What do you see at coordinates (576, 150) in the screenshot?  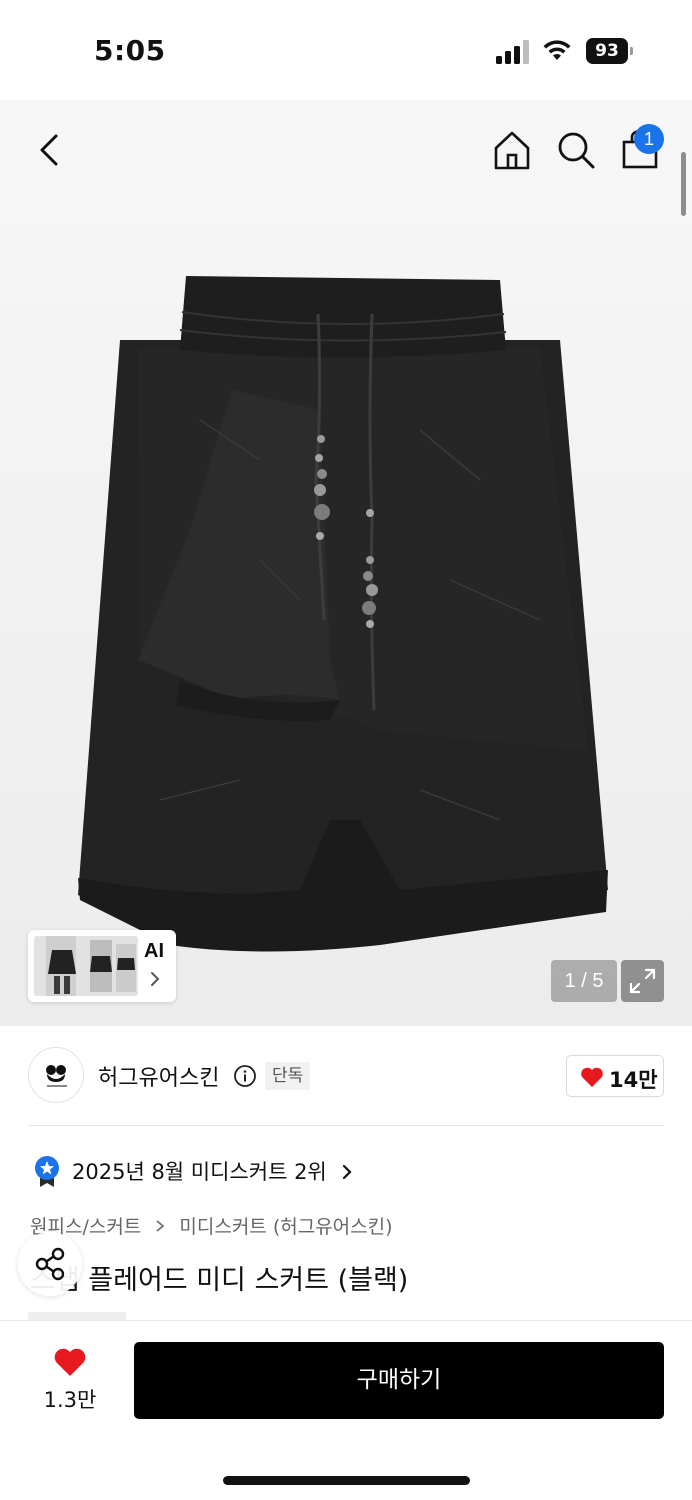 I see `search-icon` at bounding box center [576, 150].